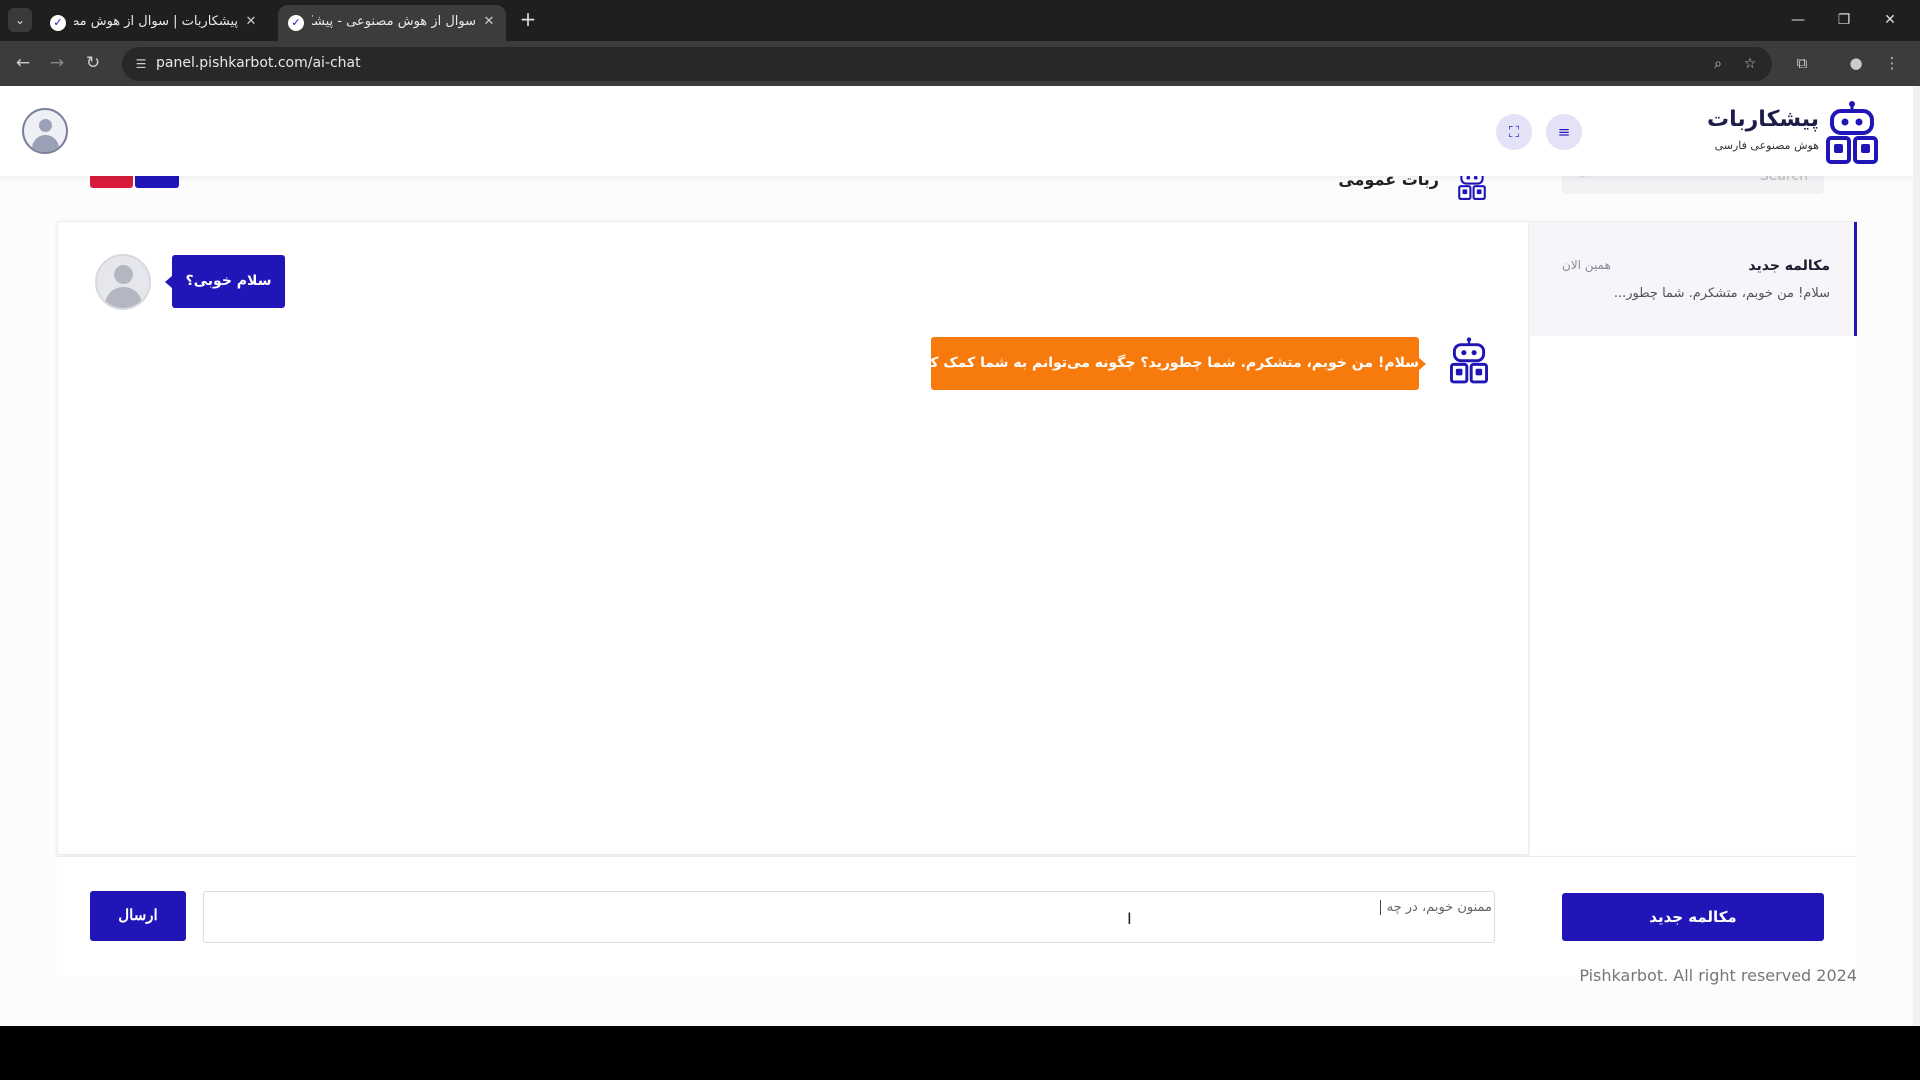  What do you see at coordinates (1763, 119) in the screenshot?
I see `brand-title: پیشکاربات` at bounding box center [1763, 119].